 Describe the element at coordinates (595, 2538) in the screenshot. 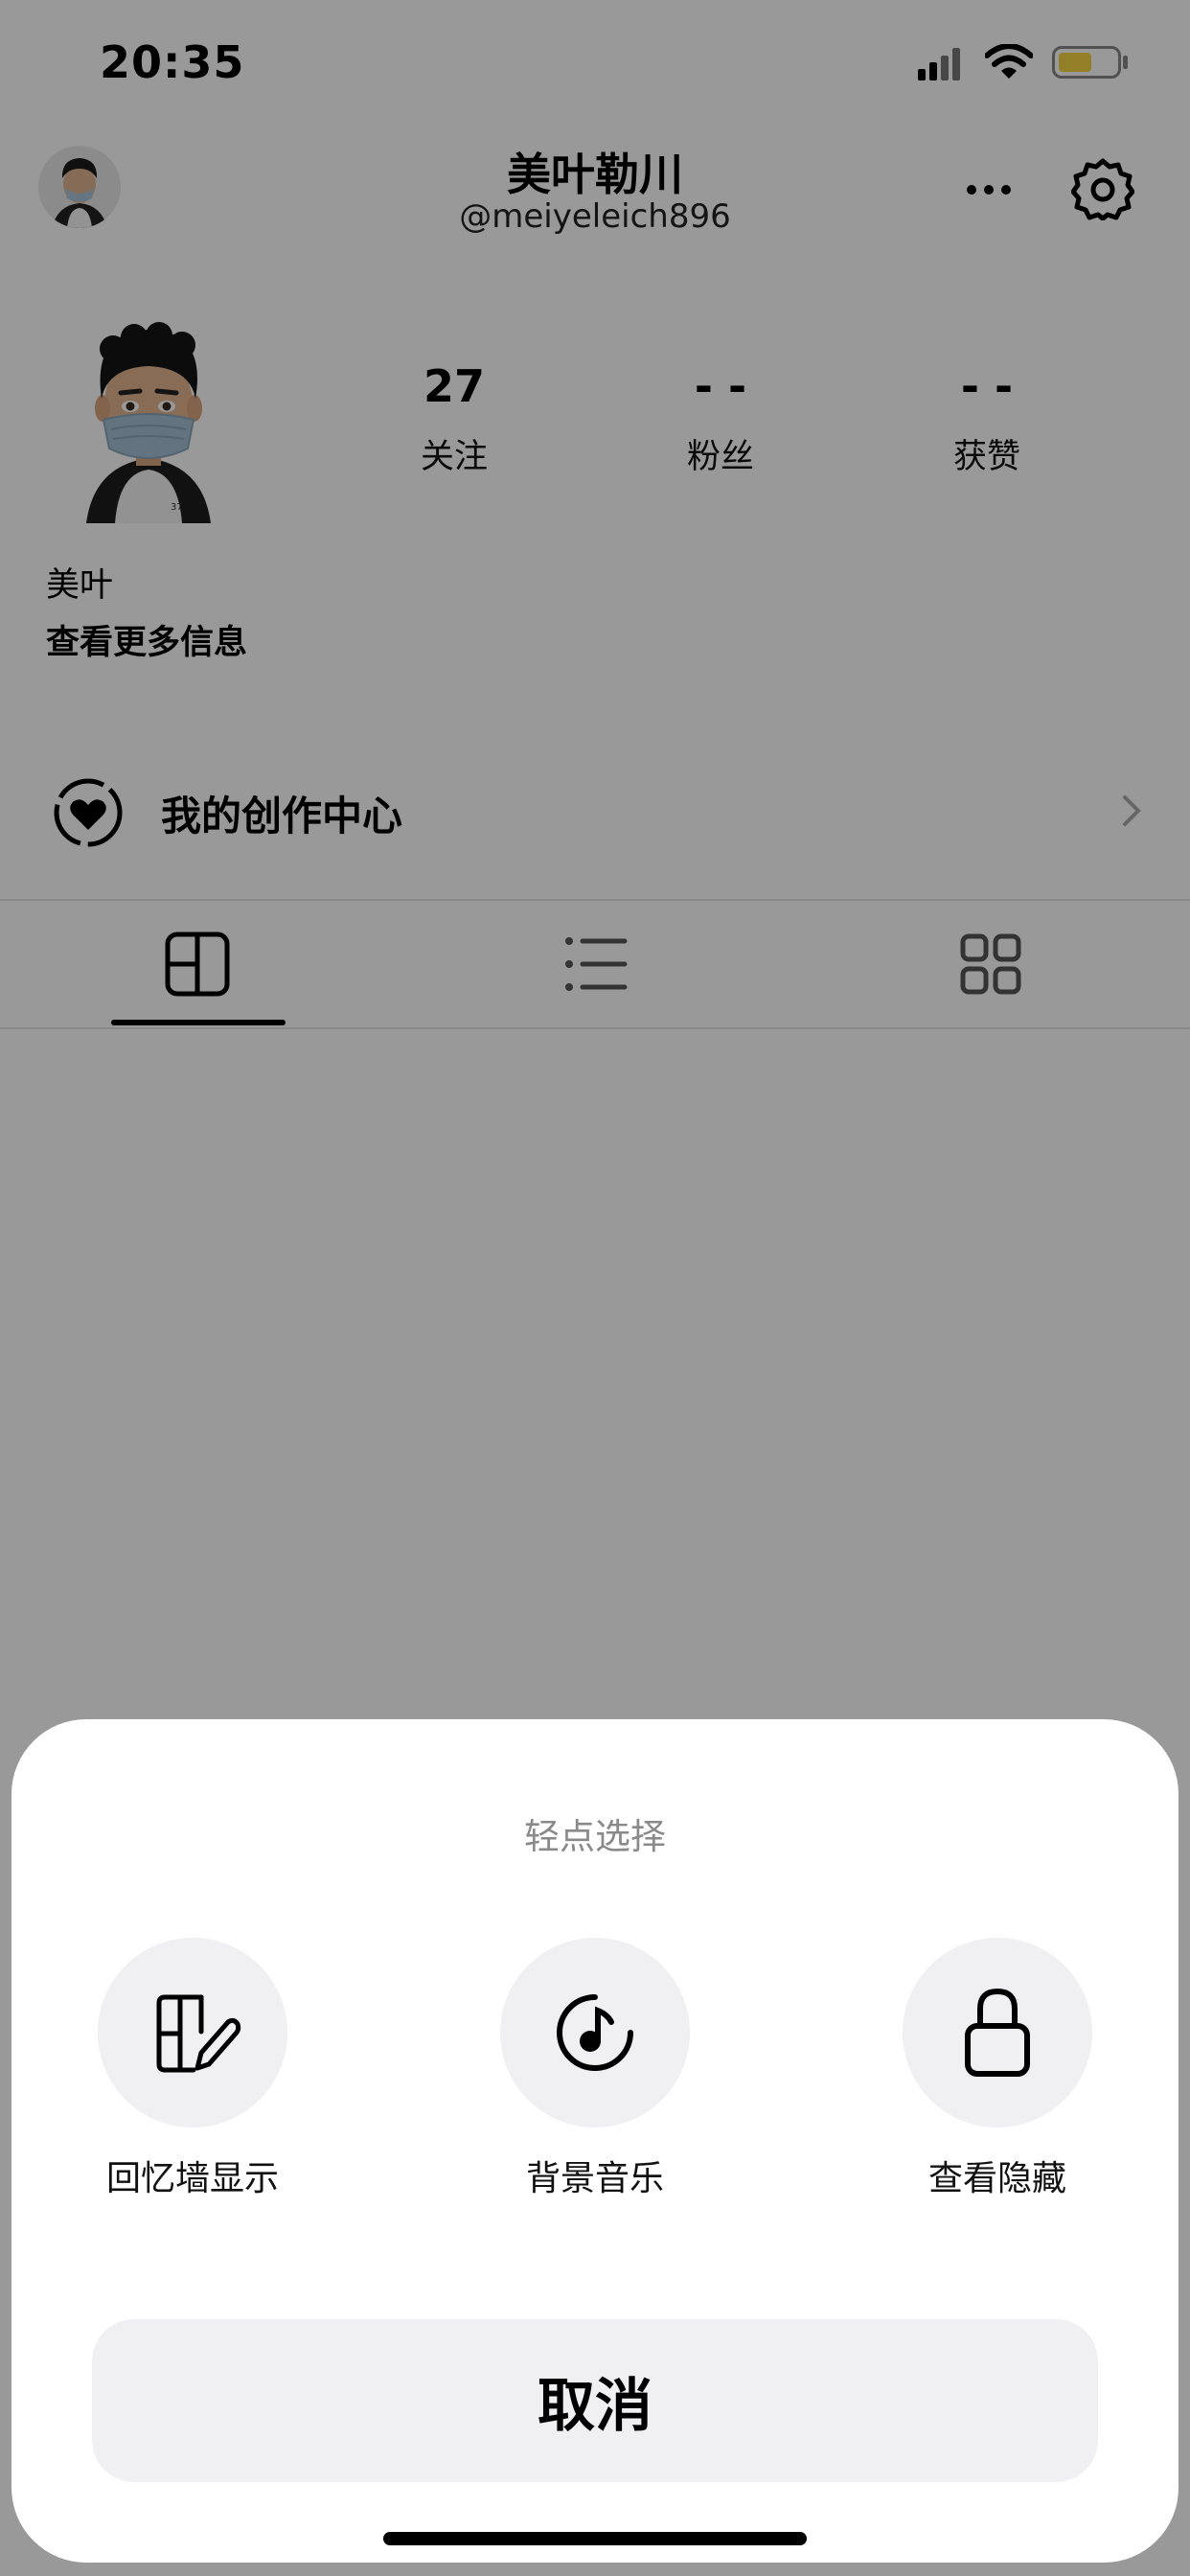

I see `home-indicator` at that location.